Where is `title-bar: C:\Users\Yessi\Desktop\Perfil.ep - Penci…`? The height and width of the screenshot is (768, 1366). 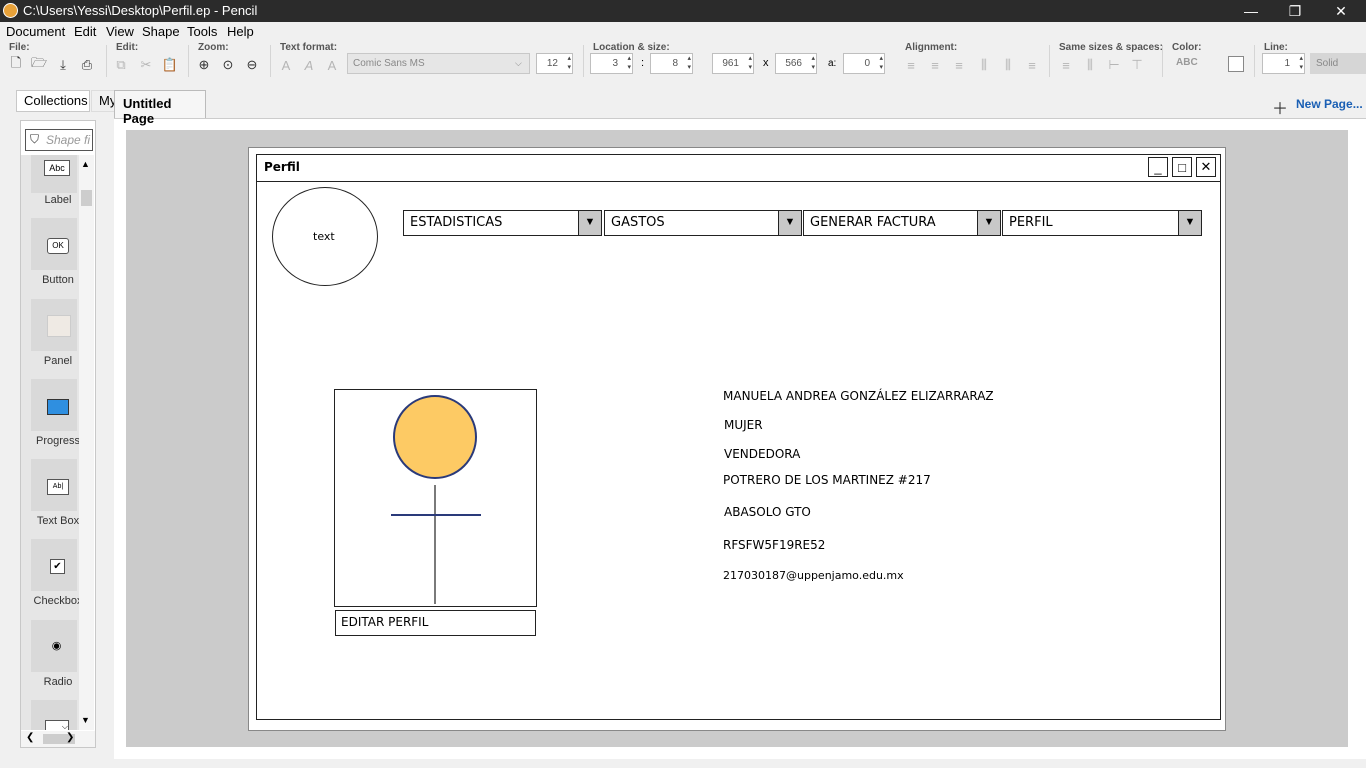 title-bar: C:\Users\Yessi\Desktop\Perfil.ep - Penci… is located at coordinates (683, 11).